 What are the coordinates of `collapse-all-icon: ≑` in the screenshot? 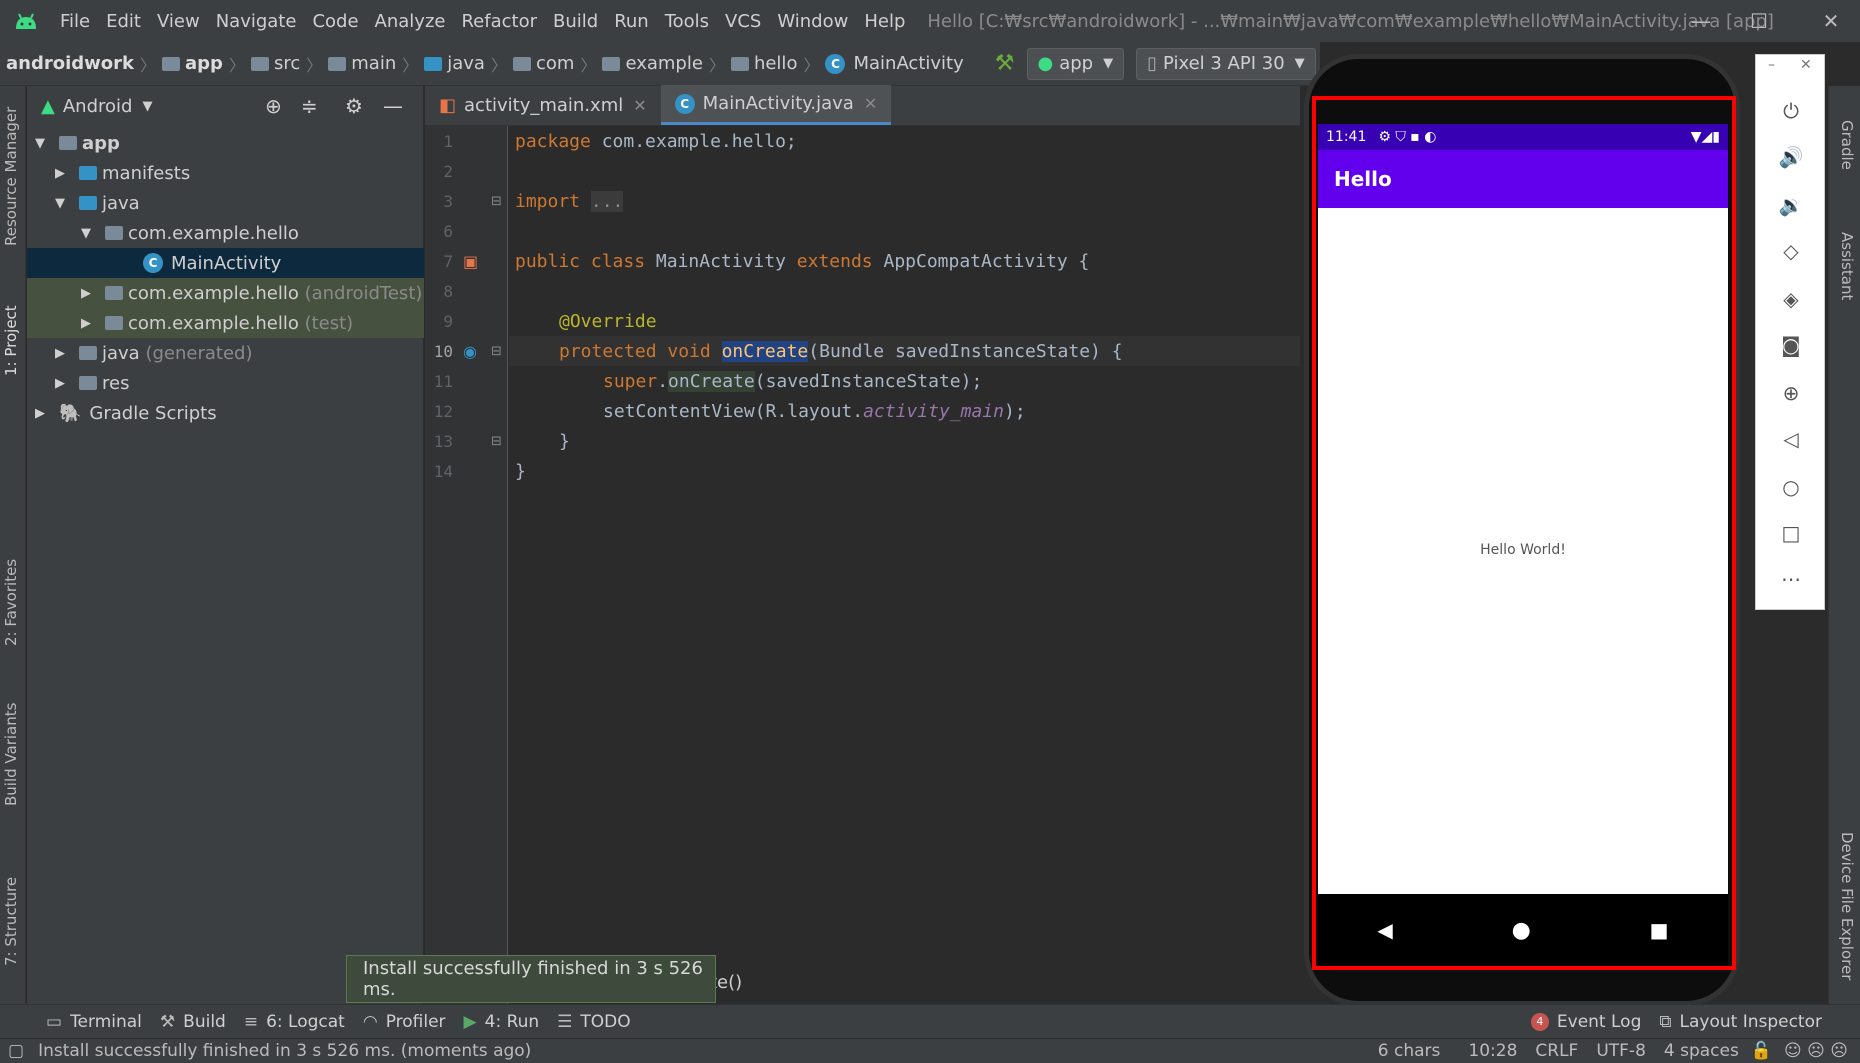 It's located at (309, 106).